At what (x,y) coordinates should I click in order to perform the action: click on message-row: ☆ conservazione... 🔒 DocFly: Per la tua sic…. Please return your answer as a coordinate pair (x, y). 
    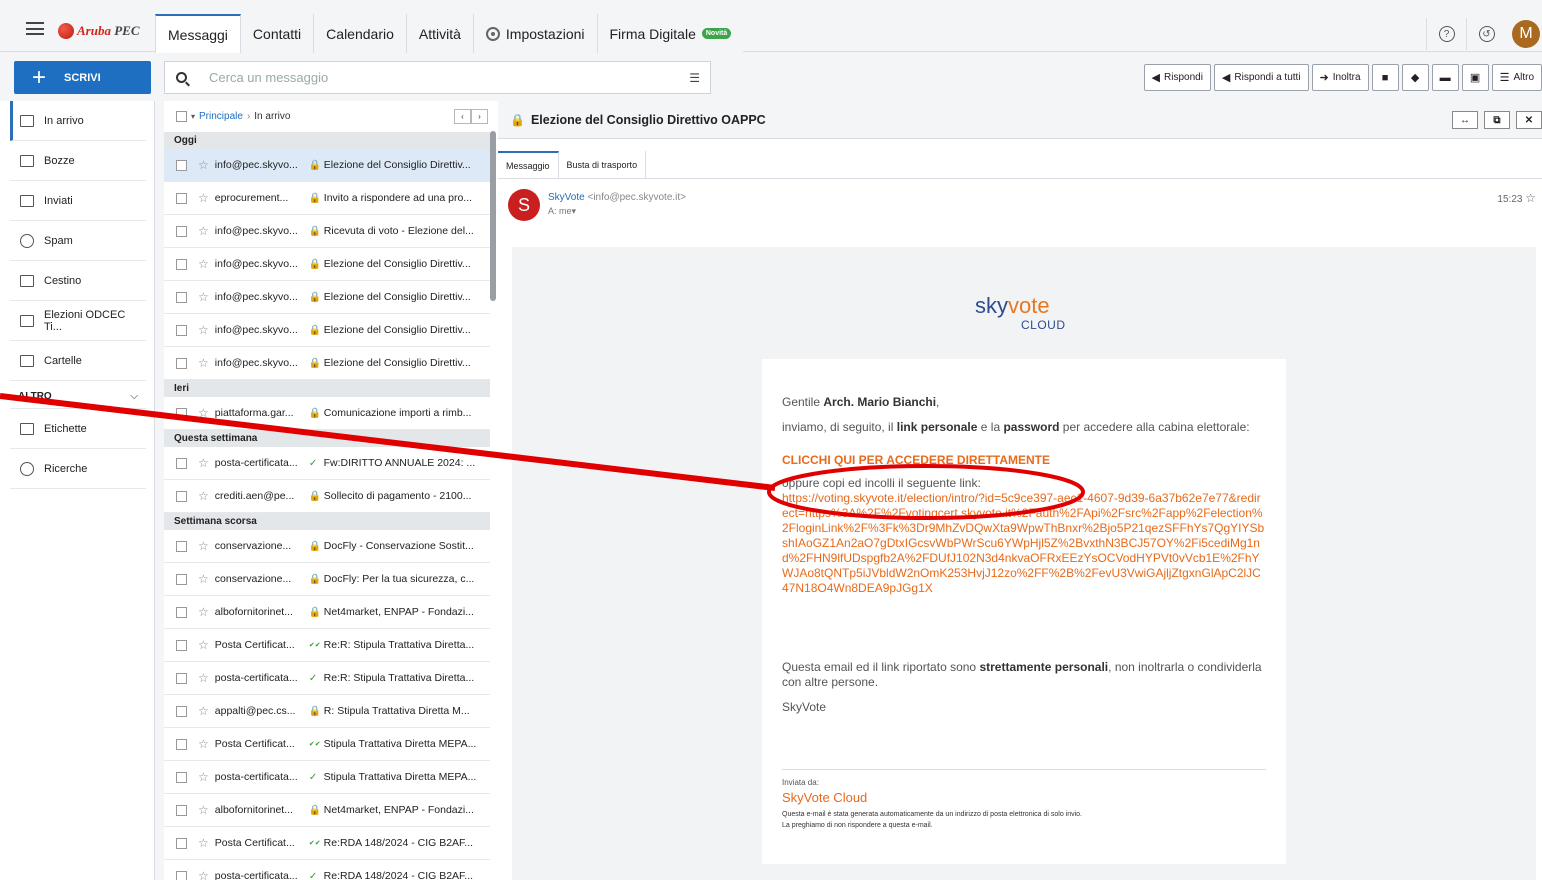
    Looking at the image, I should click on (327, 579).